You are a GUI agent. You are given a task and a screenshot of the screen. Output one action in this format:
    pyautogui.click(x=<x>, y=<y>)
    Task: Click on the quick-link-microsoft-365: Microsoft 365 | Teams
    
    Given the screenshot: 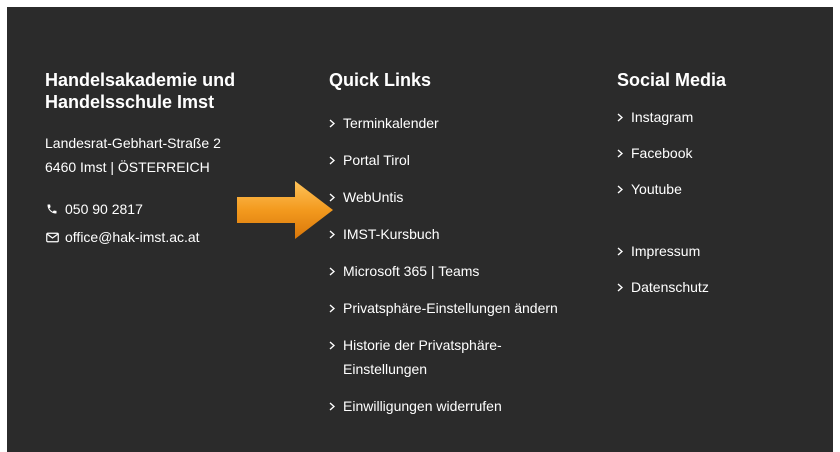 What is the action you would take?
    pyautogui.click(x=469, y=271)
    